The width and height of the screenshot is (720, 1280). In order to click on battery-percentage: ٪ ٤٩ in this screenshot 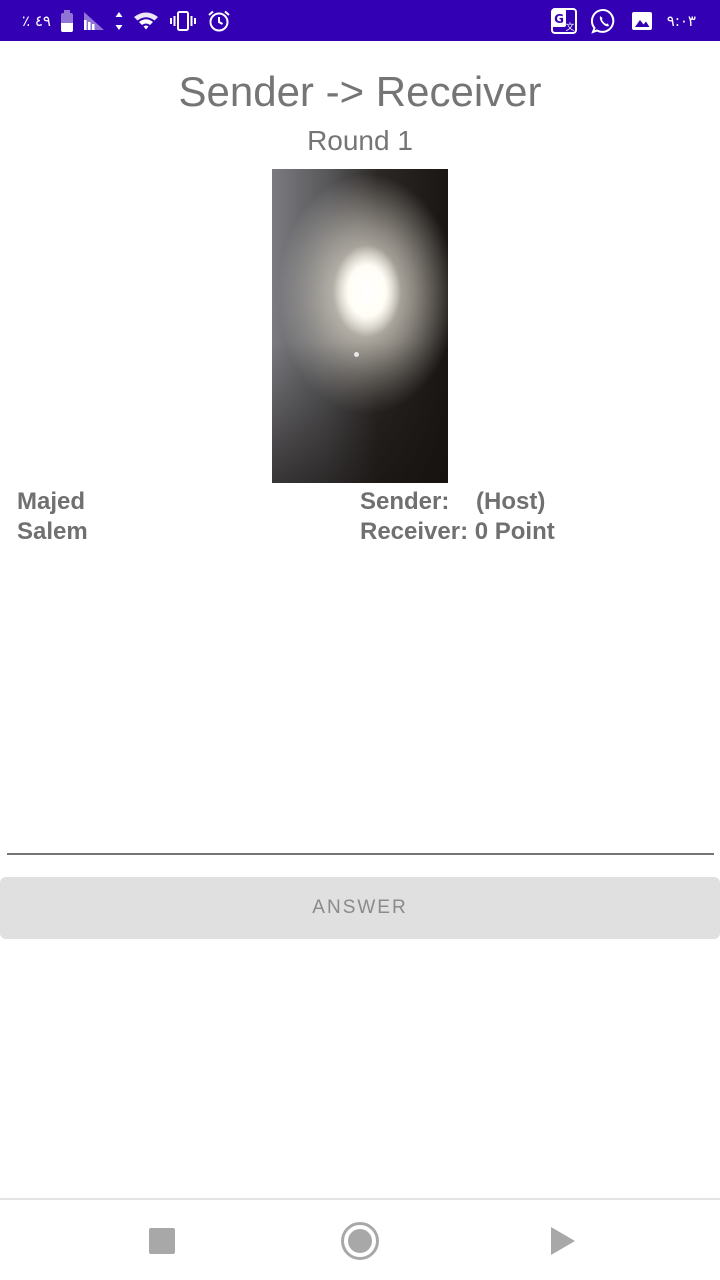, I will do `click(36, 20)`.